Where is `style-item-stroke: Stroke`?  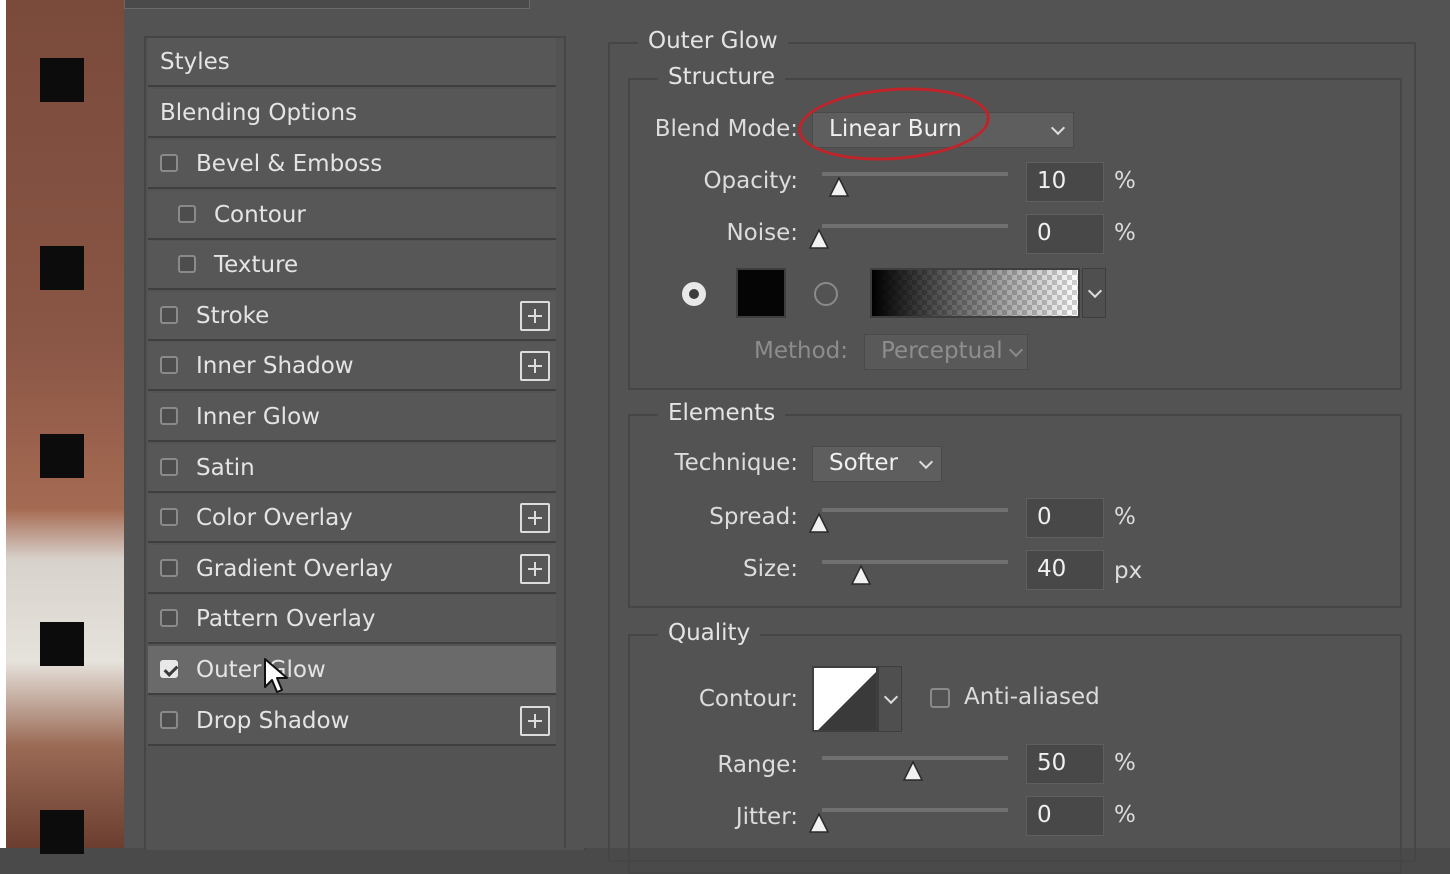
style-item-stroke: Stroke is located at coordinates (352, 316).